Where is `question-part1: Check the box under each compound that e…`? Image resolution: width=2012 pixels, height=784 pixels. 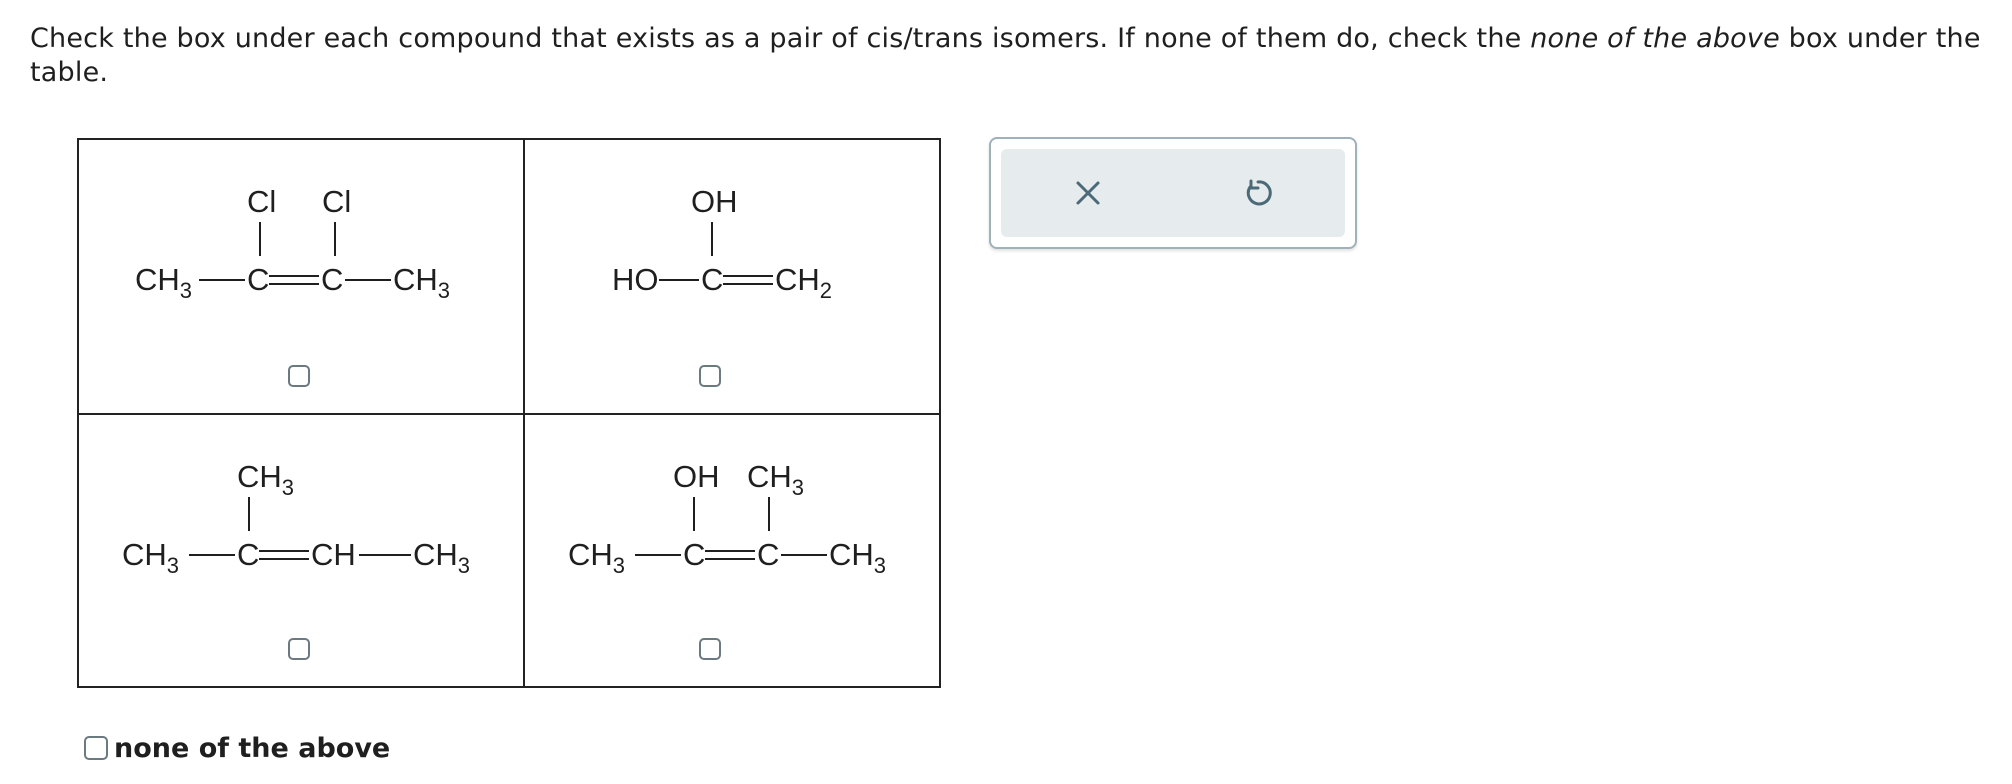 question-part1: Check the box under each compound that e… is located at coordinates (780, 38).